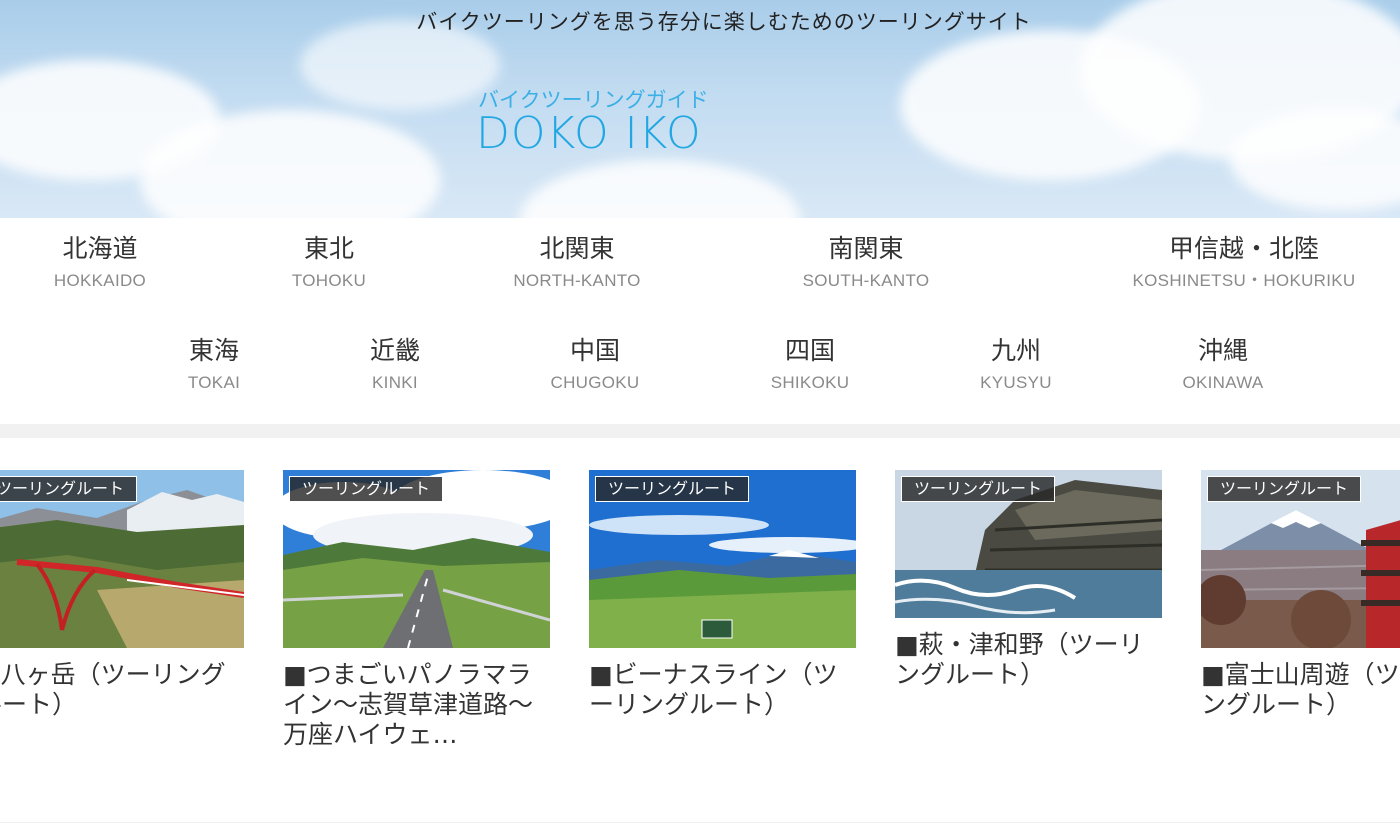 The height and width of the screenshot is (826, 1400). I want to click on region-name-en: TOHOKU, so click(329, 280).